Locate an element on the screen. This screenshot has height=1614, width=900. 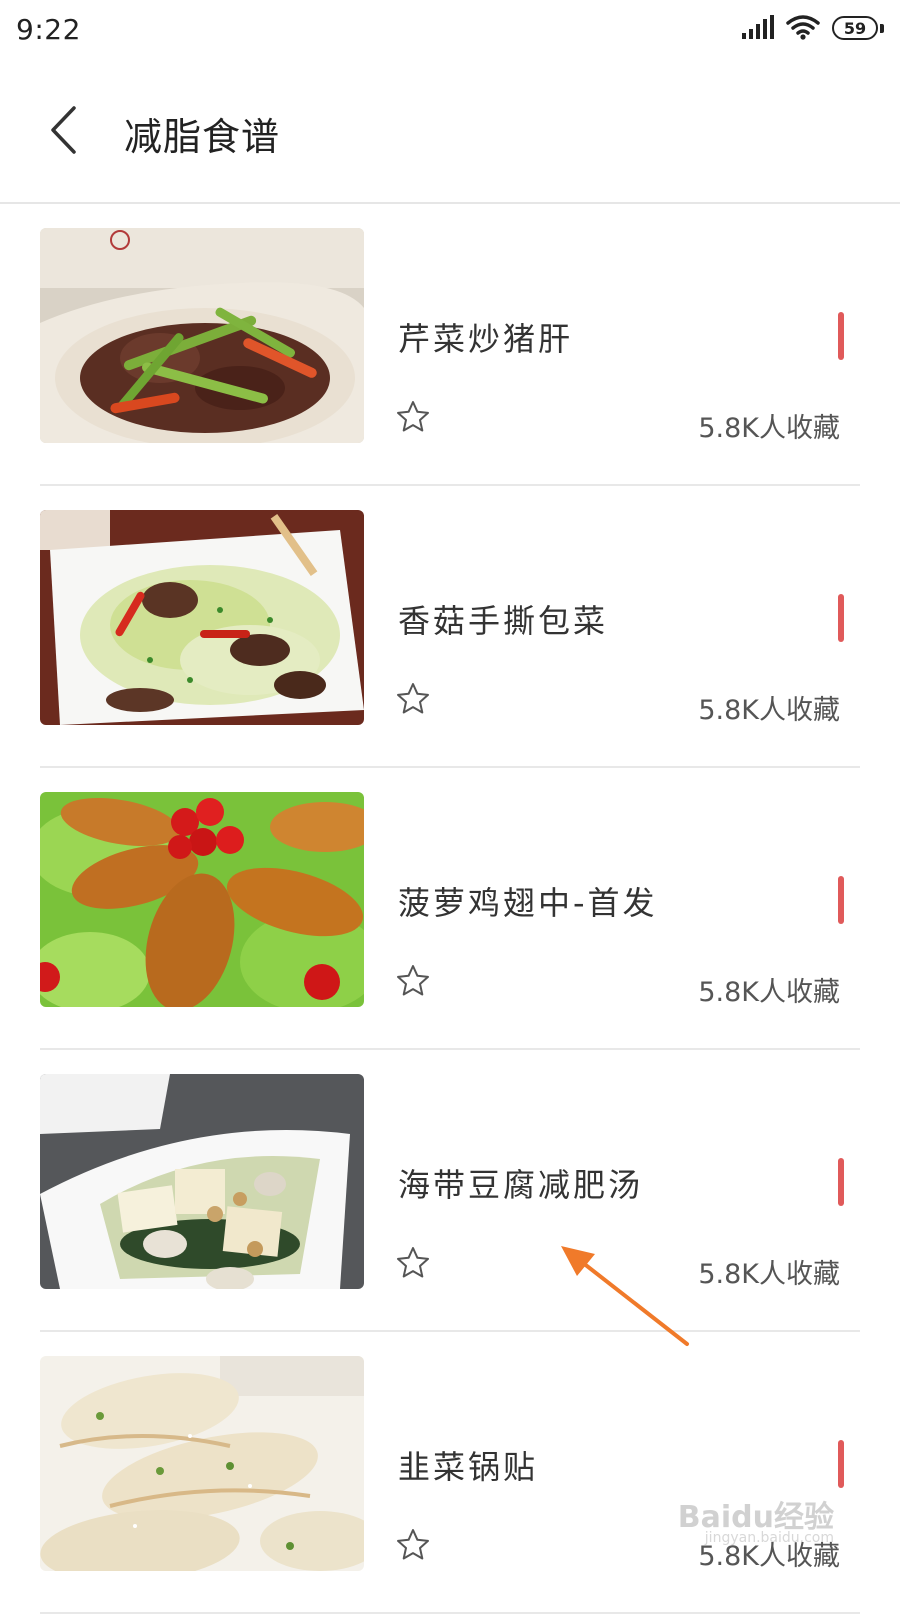
battery-icon: 59 is located at coordinates (858, 29).